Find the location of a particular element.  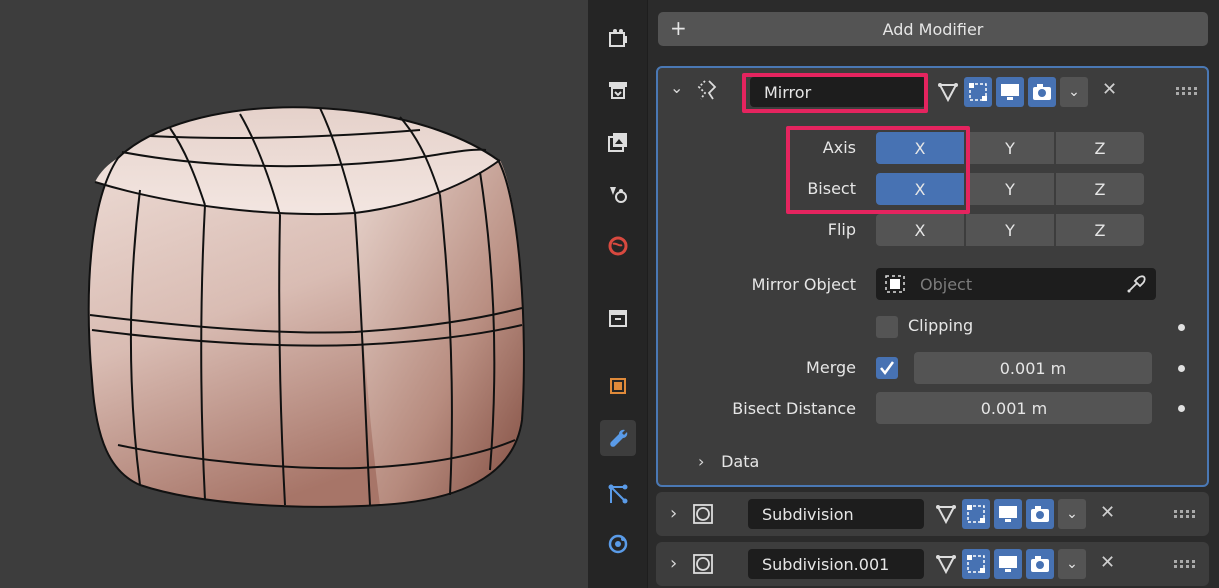

bisect-z-toggle: Z is located at coordinates (1100, 189).